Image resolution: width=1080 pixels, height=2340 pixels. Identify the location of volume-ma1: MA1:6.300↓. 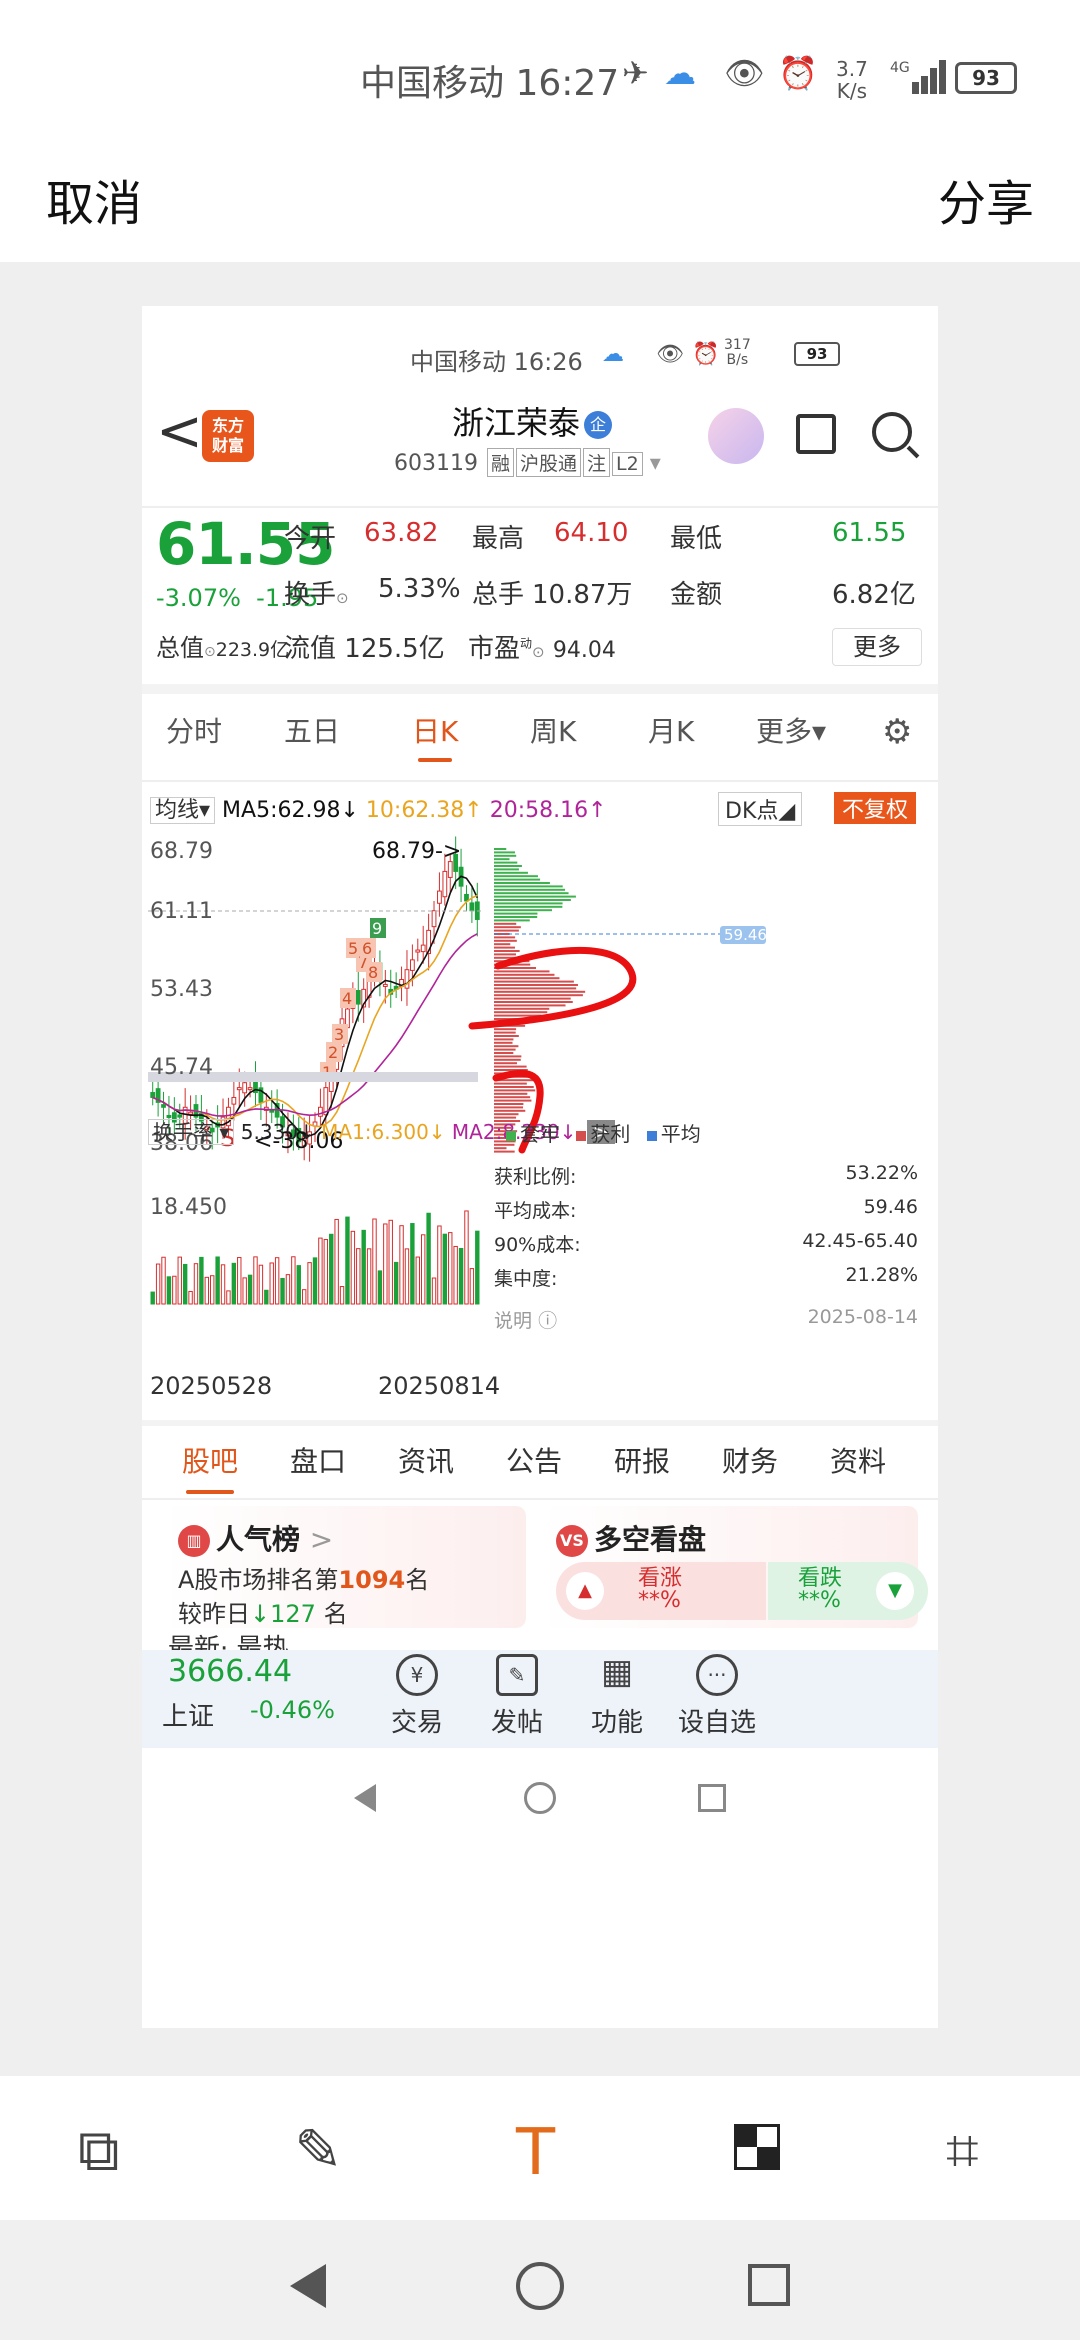
(383, 1132).